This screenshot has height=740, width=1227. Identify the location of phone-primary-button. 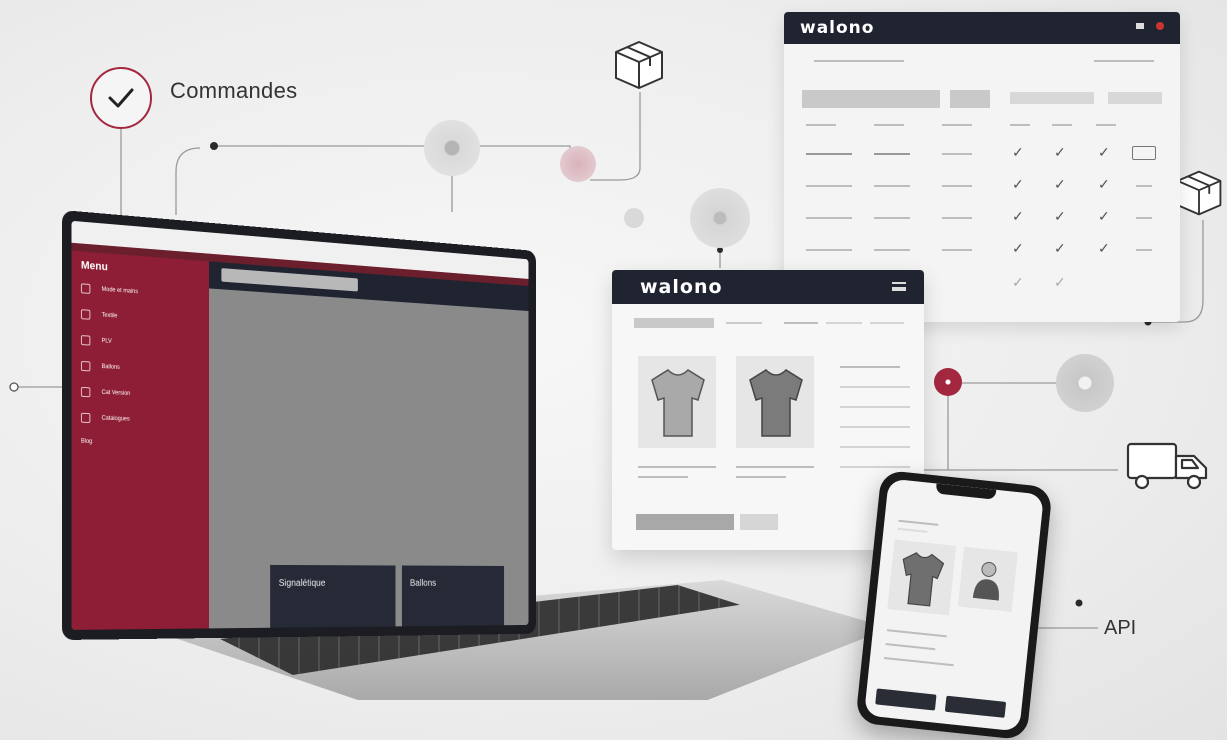
(906, 699).